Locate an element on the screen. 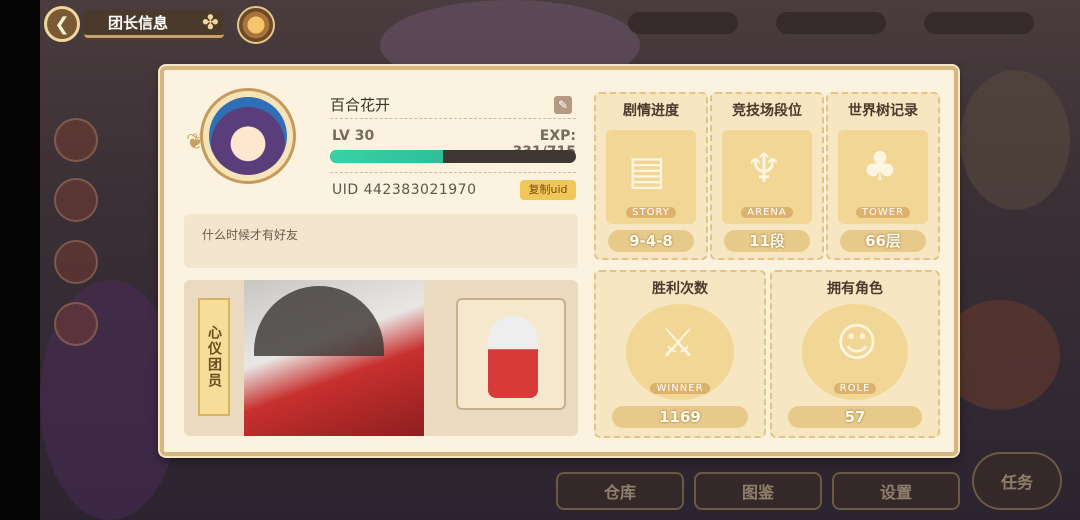 Image resolution: width=1080 pixels, height=520 pixels. stat-value: 11段 is located at coordinates (767, 241).